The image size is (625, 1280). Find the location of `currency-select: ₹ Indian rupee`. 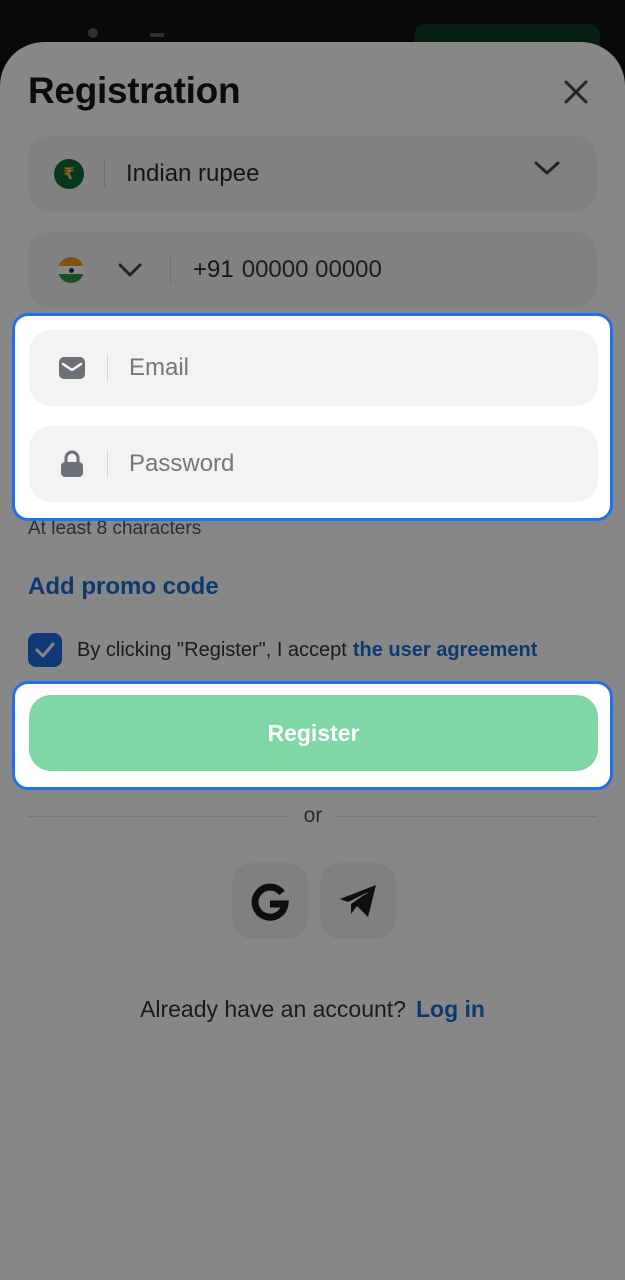

currency-select: ₹ Indian rupee is located at coordinates (312, 174).